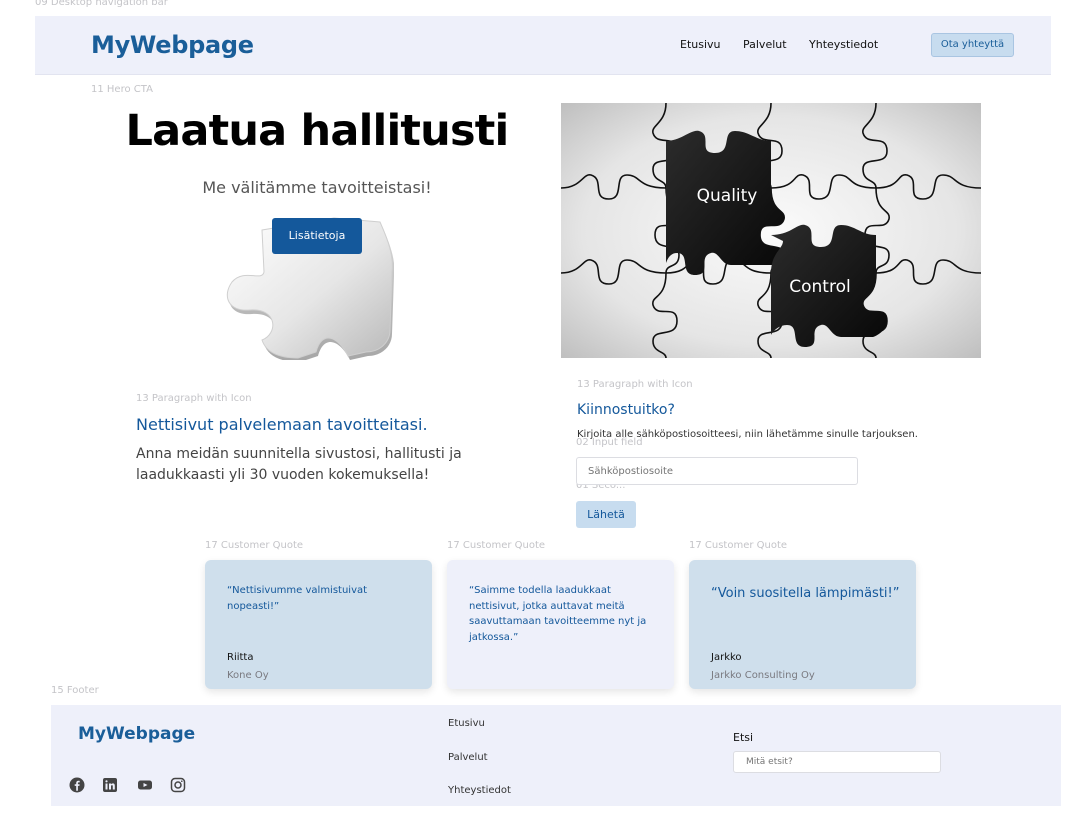 The height and width of the screenshot is (821, 1090). I want to click on footer-link-yhteystiedot: Yhteystiedot, so click(479, 790).